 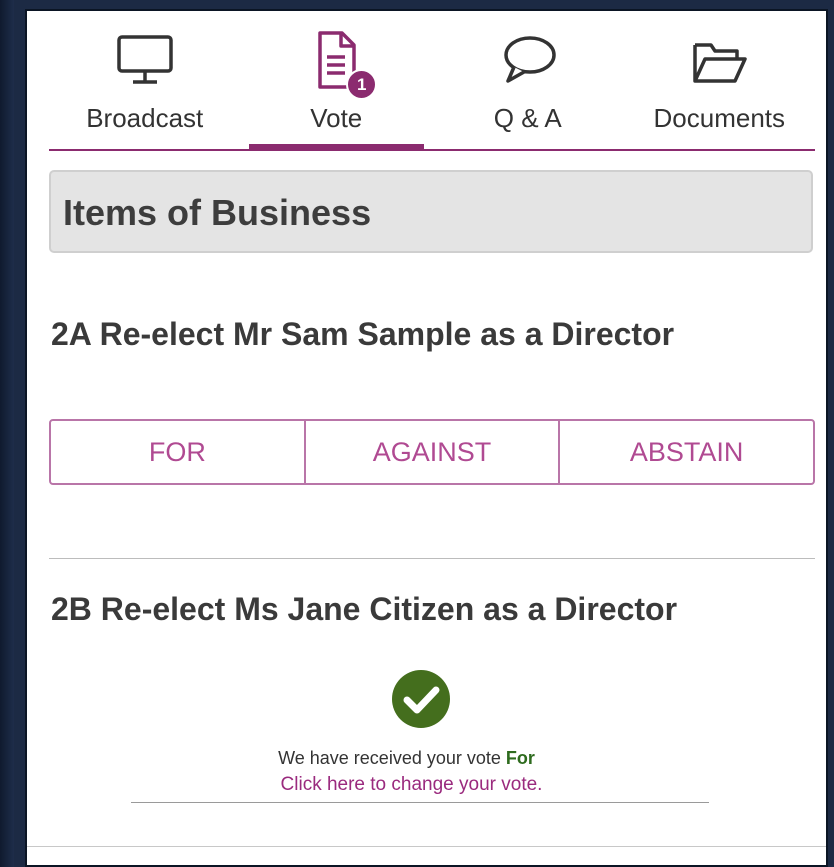 I want to click on tab-vote: 1 Vote, so click(x=337, y=81).